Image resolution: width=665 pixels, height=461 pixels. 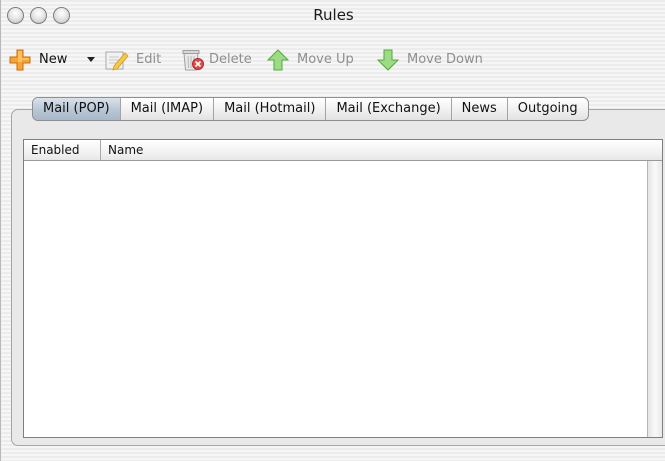 I want to click on move-down-button-label: Move Down, so click(x=445, y=59).